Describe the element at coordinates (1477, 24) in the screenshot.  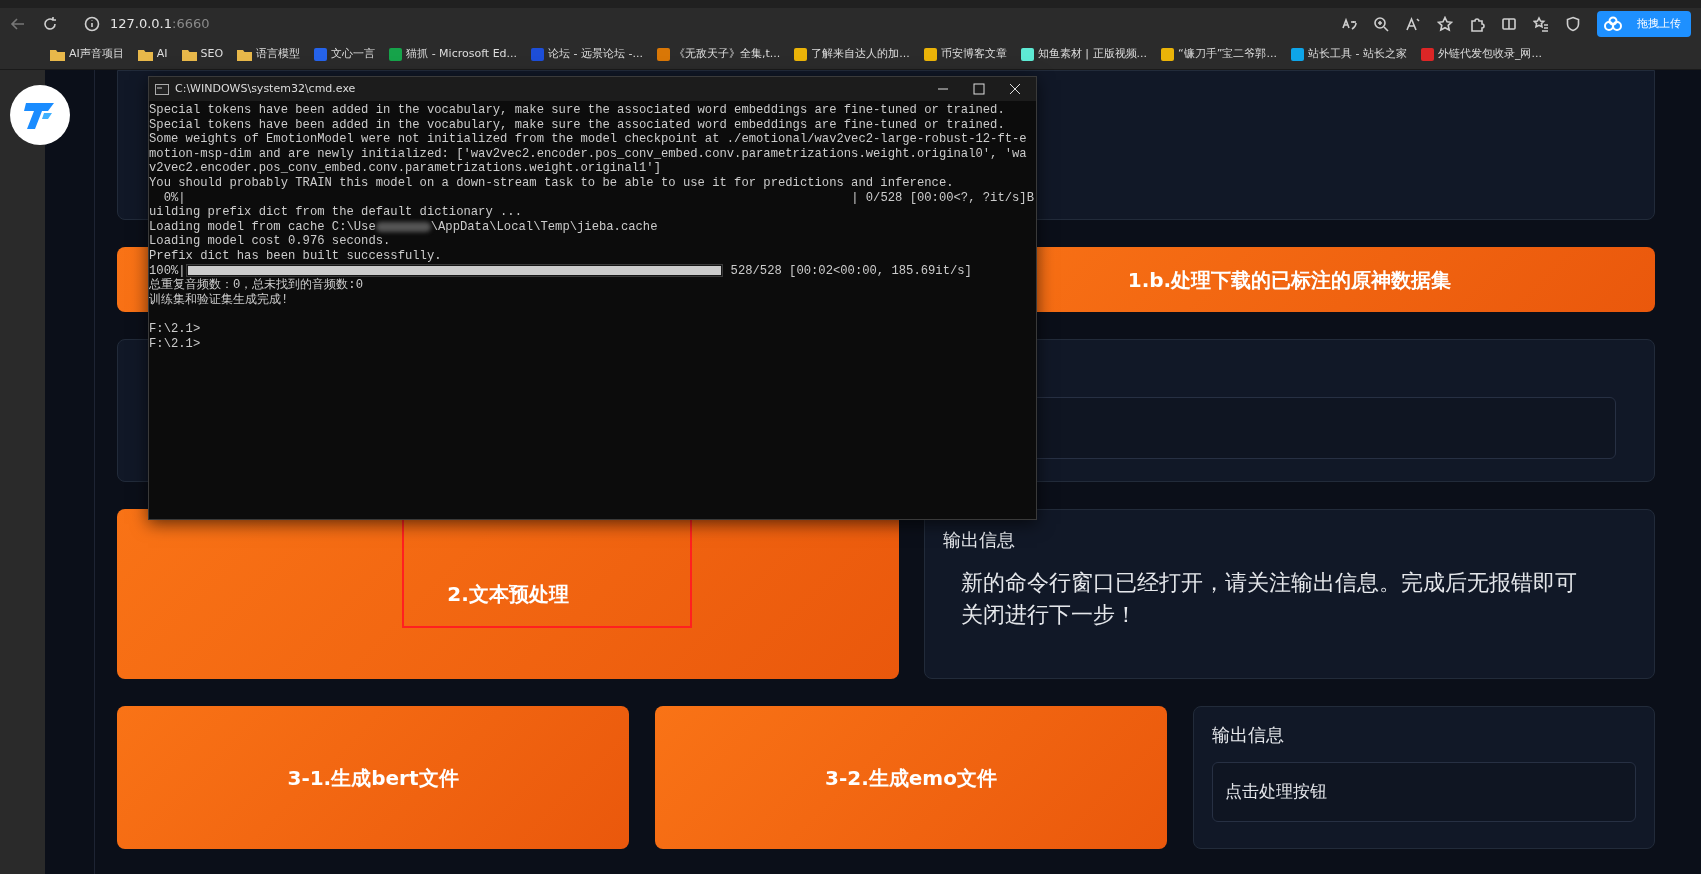
I see `puzzle-icon` at that location.